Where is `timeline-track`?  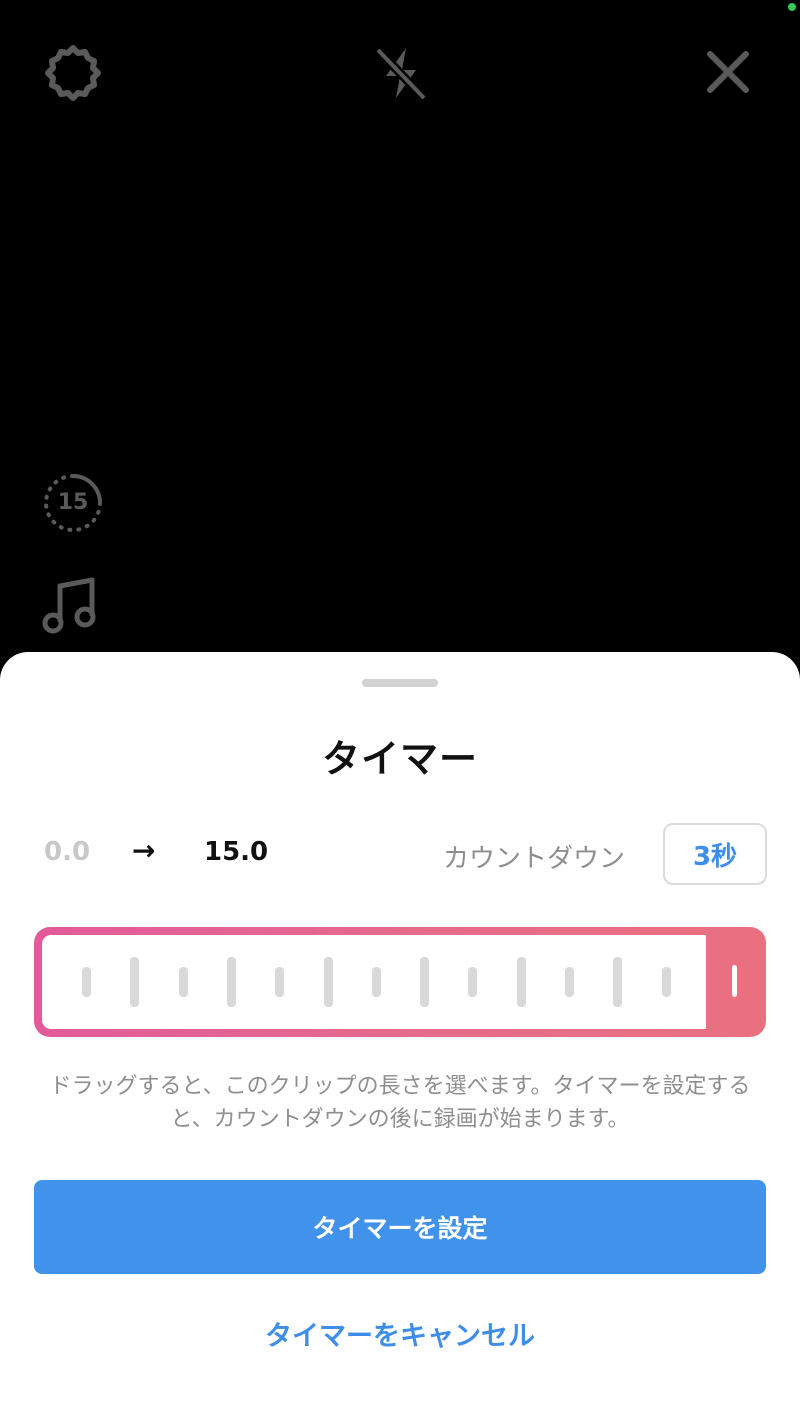 timeline-track is located at coordinates (374, 982).